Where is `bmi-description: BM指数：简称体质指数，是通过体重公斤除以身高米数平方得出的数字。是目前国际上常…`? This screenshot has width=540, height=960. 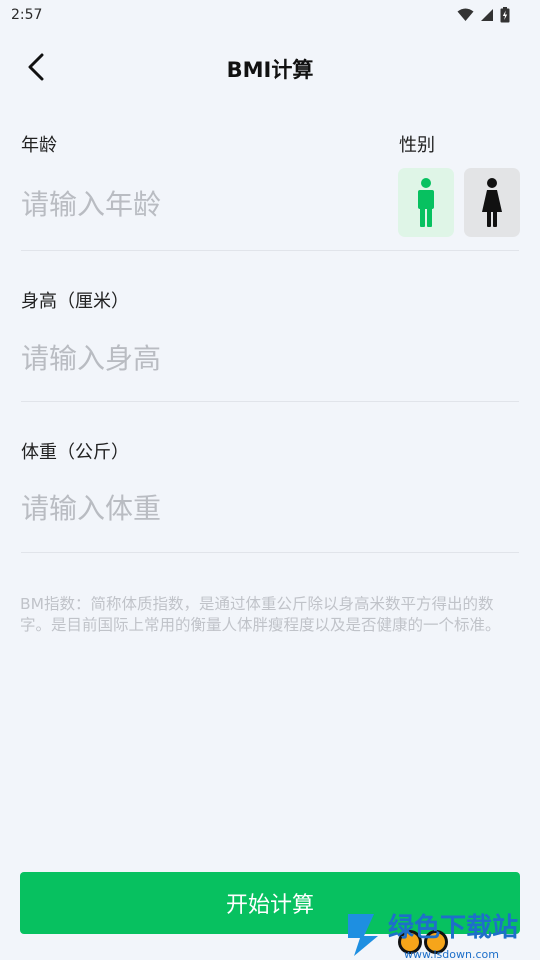
bmi-description: BM指数：简称体质指数，是通过体重公斤除以身高米数平方得出的数字。是目前国际上常… is located at coordinates (260, 614).